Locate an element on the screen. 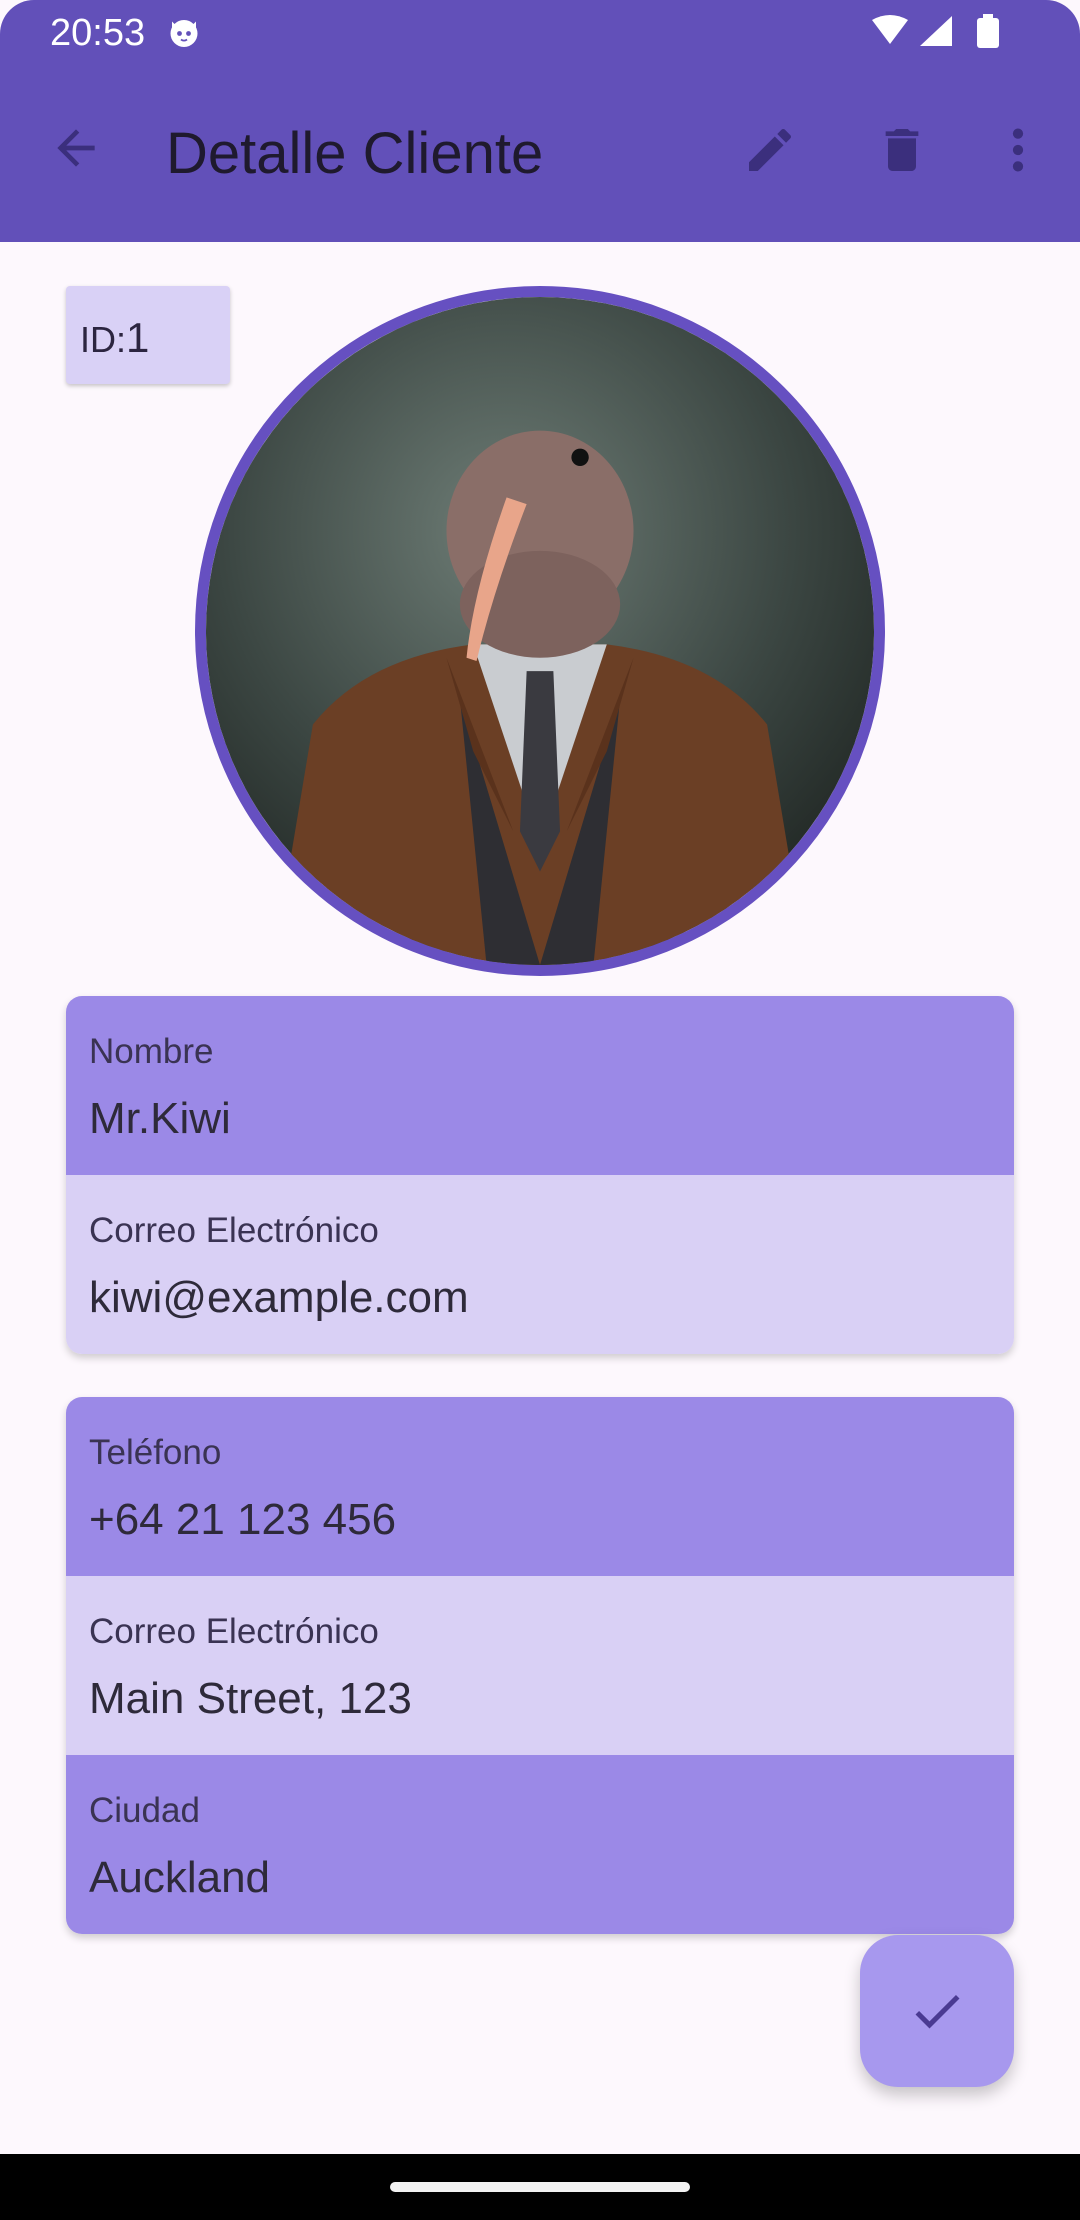 This screenshot has height=2220, width=1080. status-time: 20:53 is located at coordinates (98, 33).